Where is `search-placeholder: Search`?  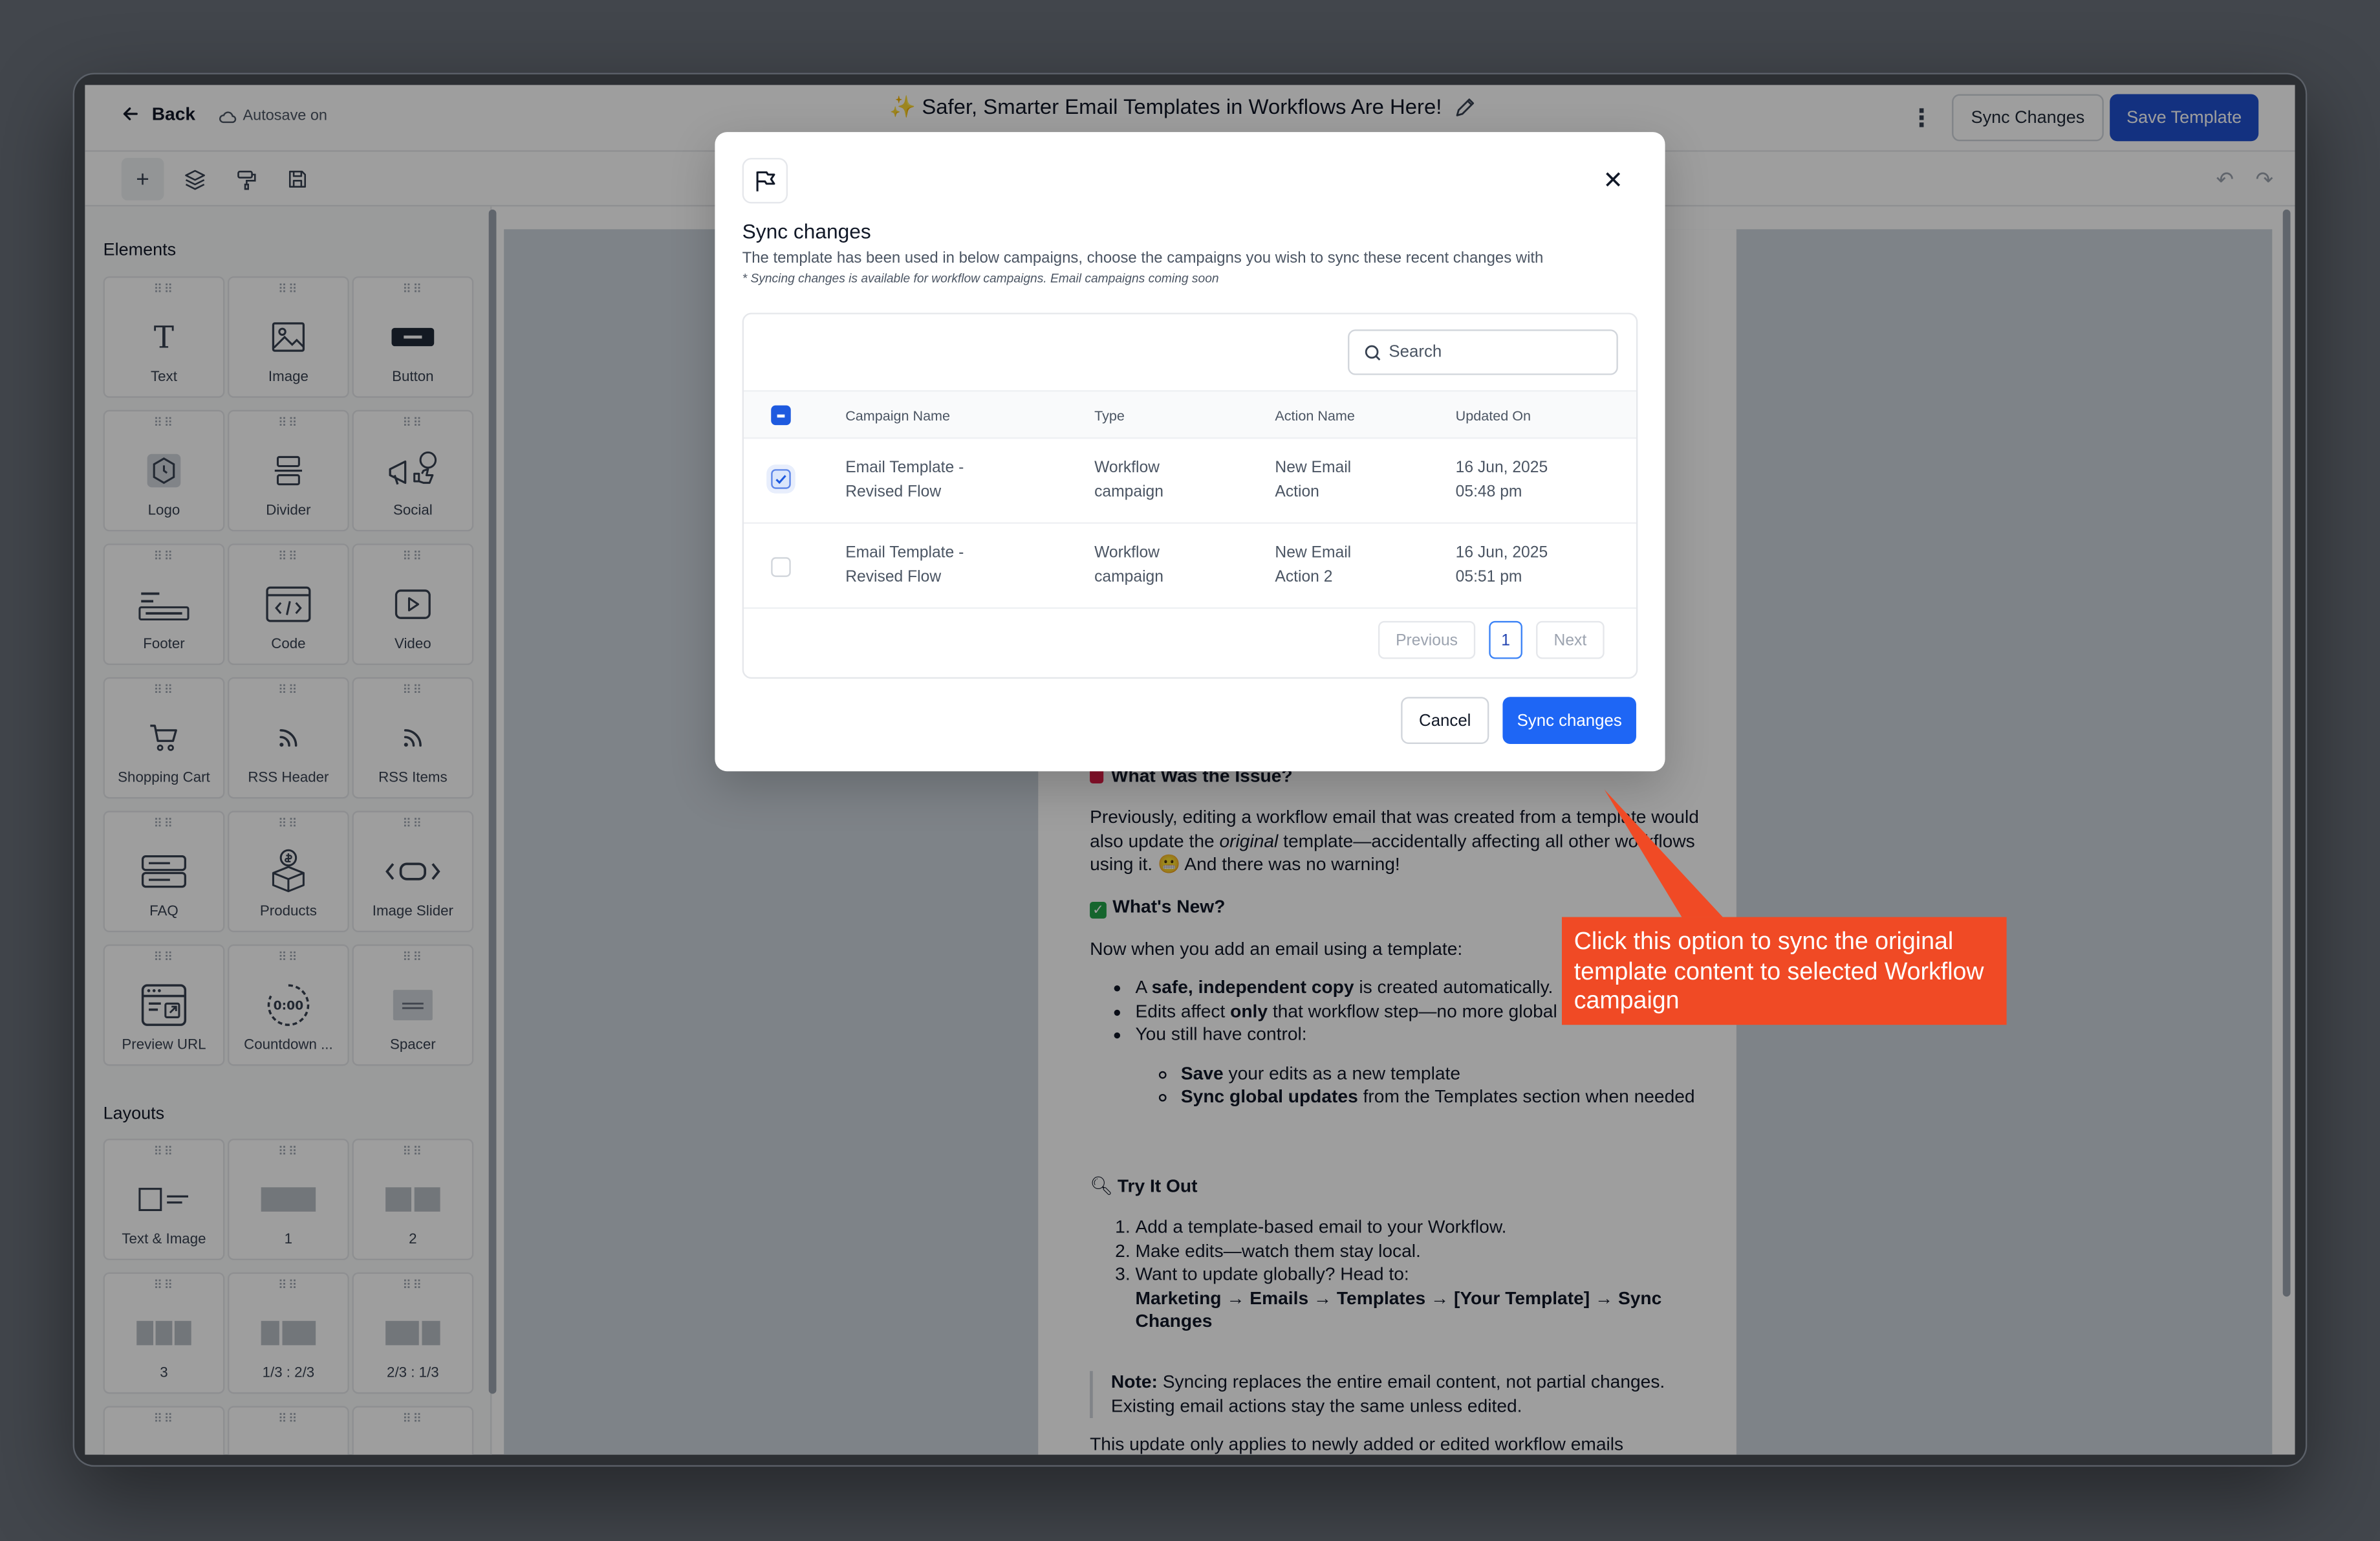 search-placeholder: Search is located at coordinates (1415, 352).